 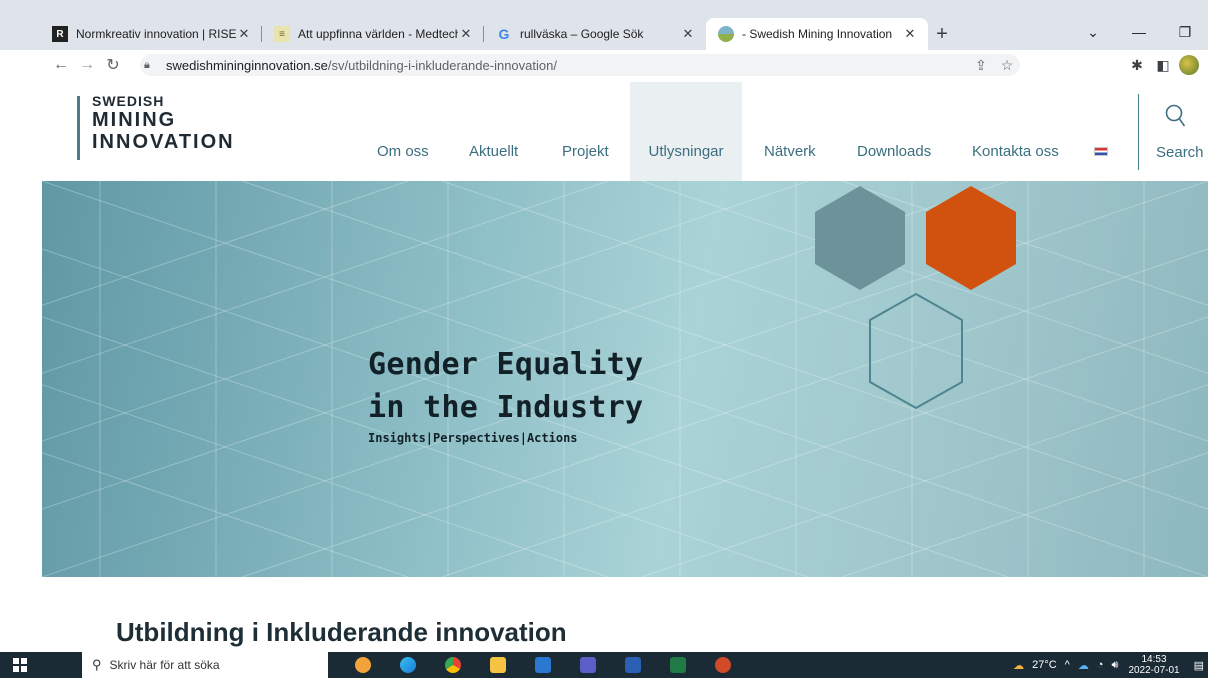 What do you see at coordinates (677, 665) in the screenshot?
I see `excel-icon` at bounding box center [677, 665].